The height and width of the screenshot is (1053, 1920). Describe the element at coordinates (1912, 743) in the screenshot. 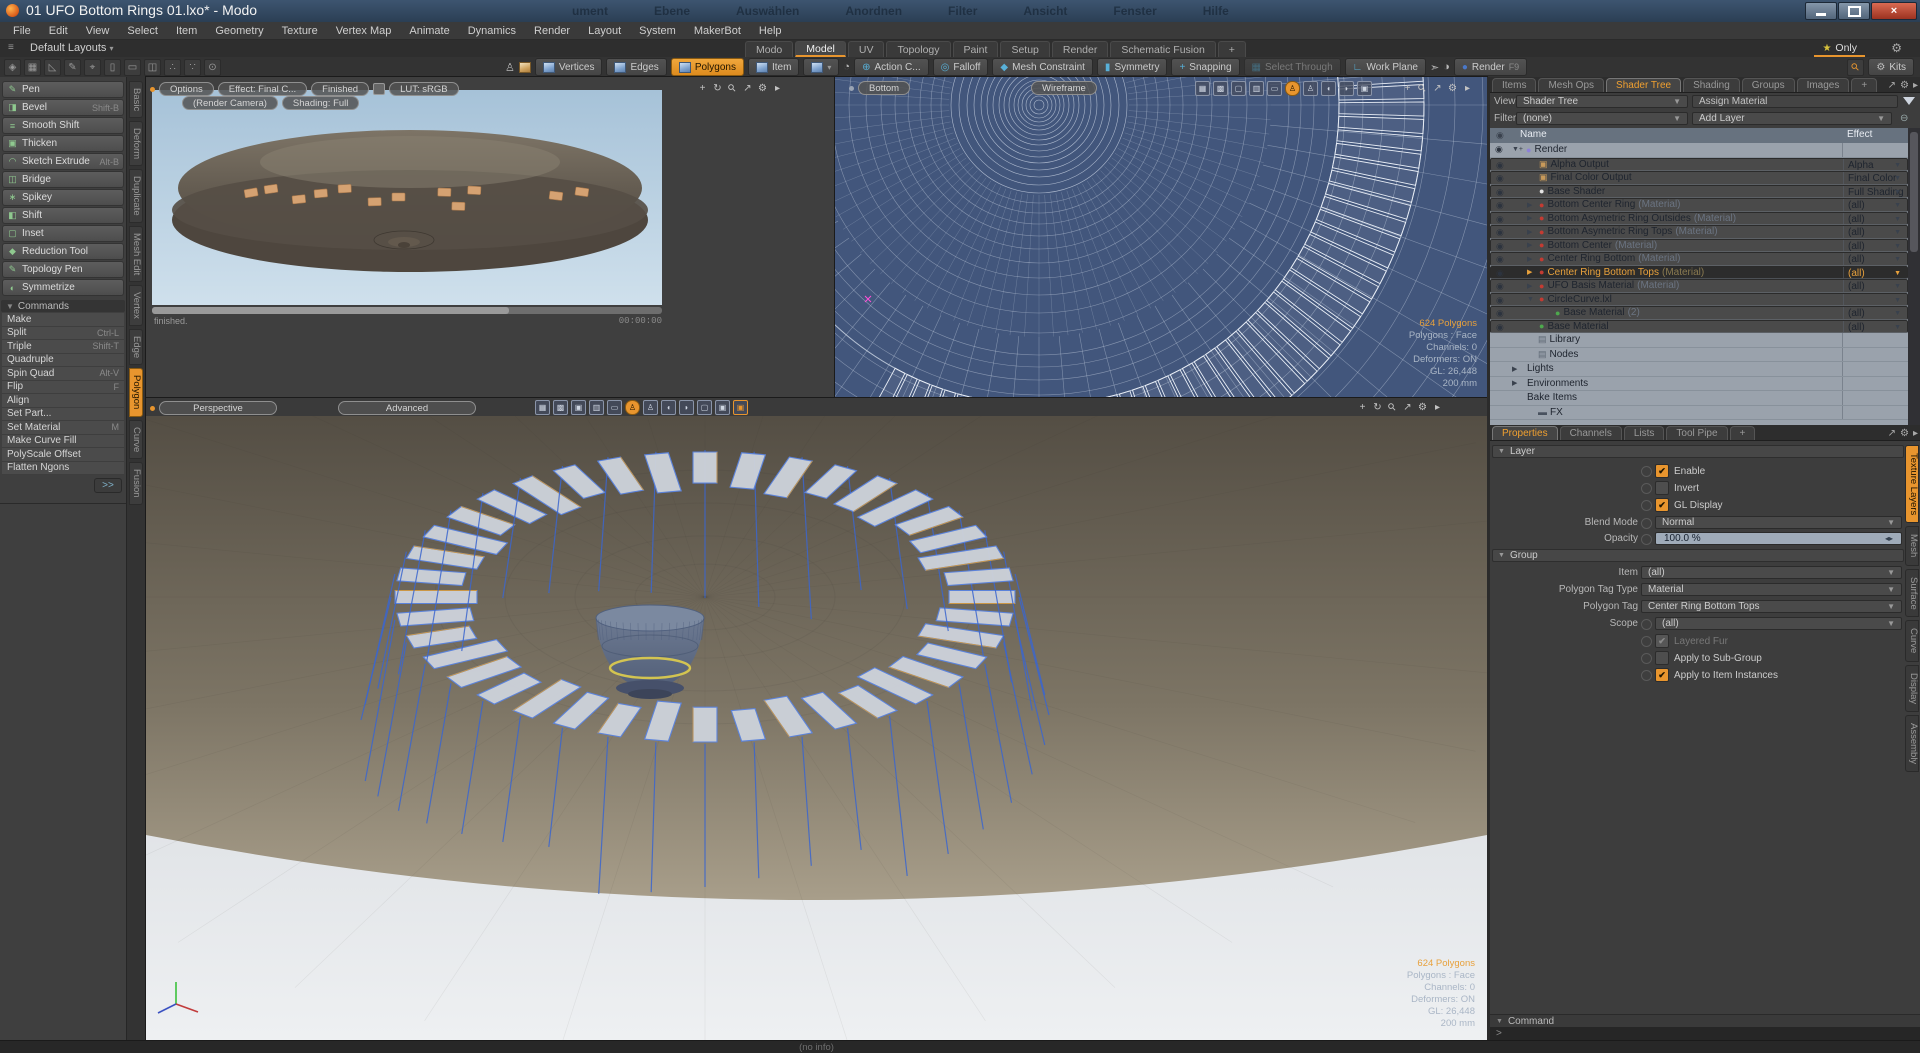

I see `properties-category-tab: Assembly` at that location.